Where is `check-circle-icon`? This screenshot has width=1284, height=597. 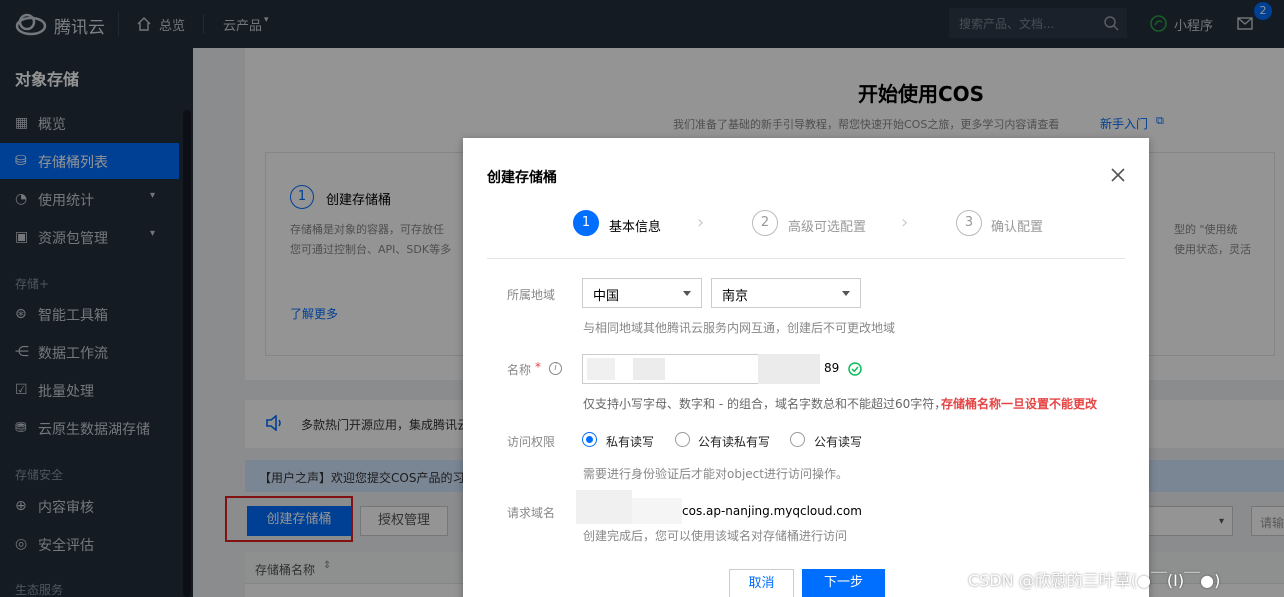
check-circle-icon is located at coordinates (855, 369).